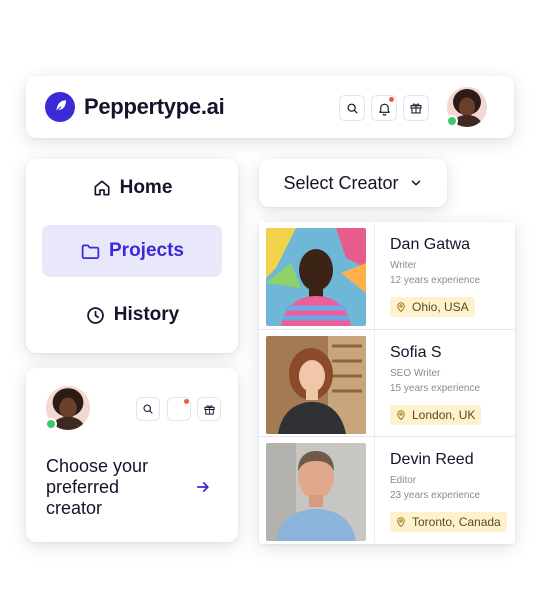 The height and width of the screenshot is (612, 541). Describe the element at coordinates (146, 250) in the screenshot. I see `nav-item-label: Projects` at that location.